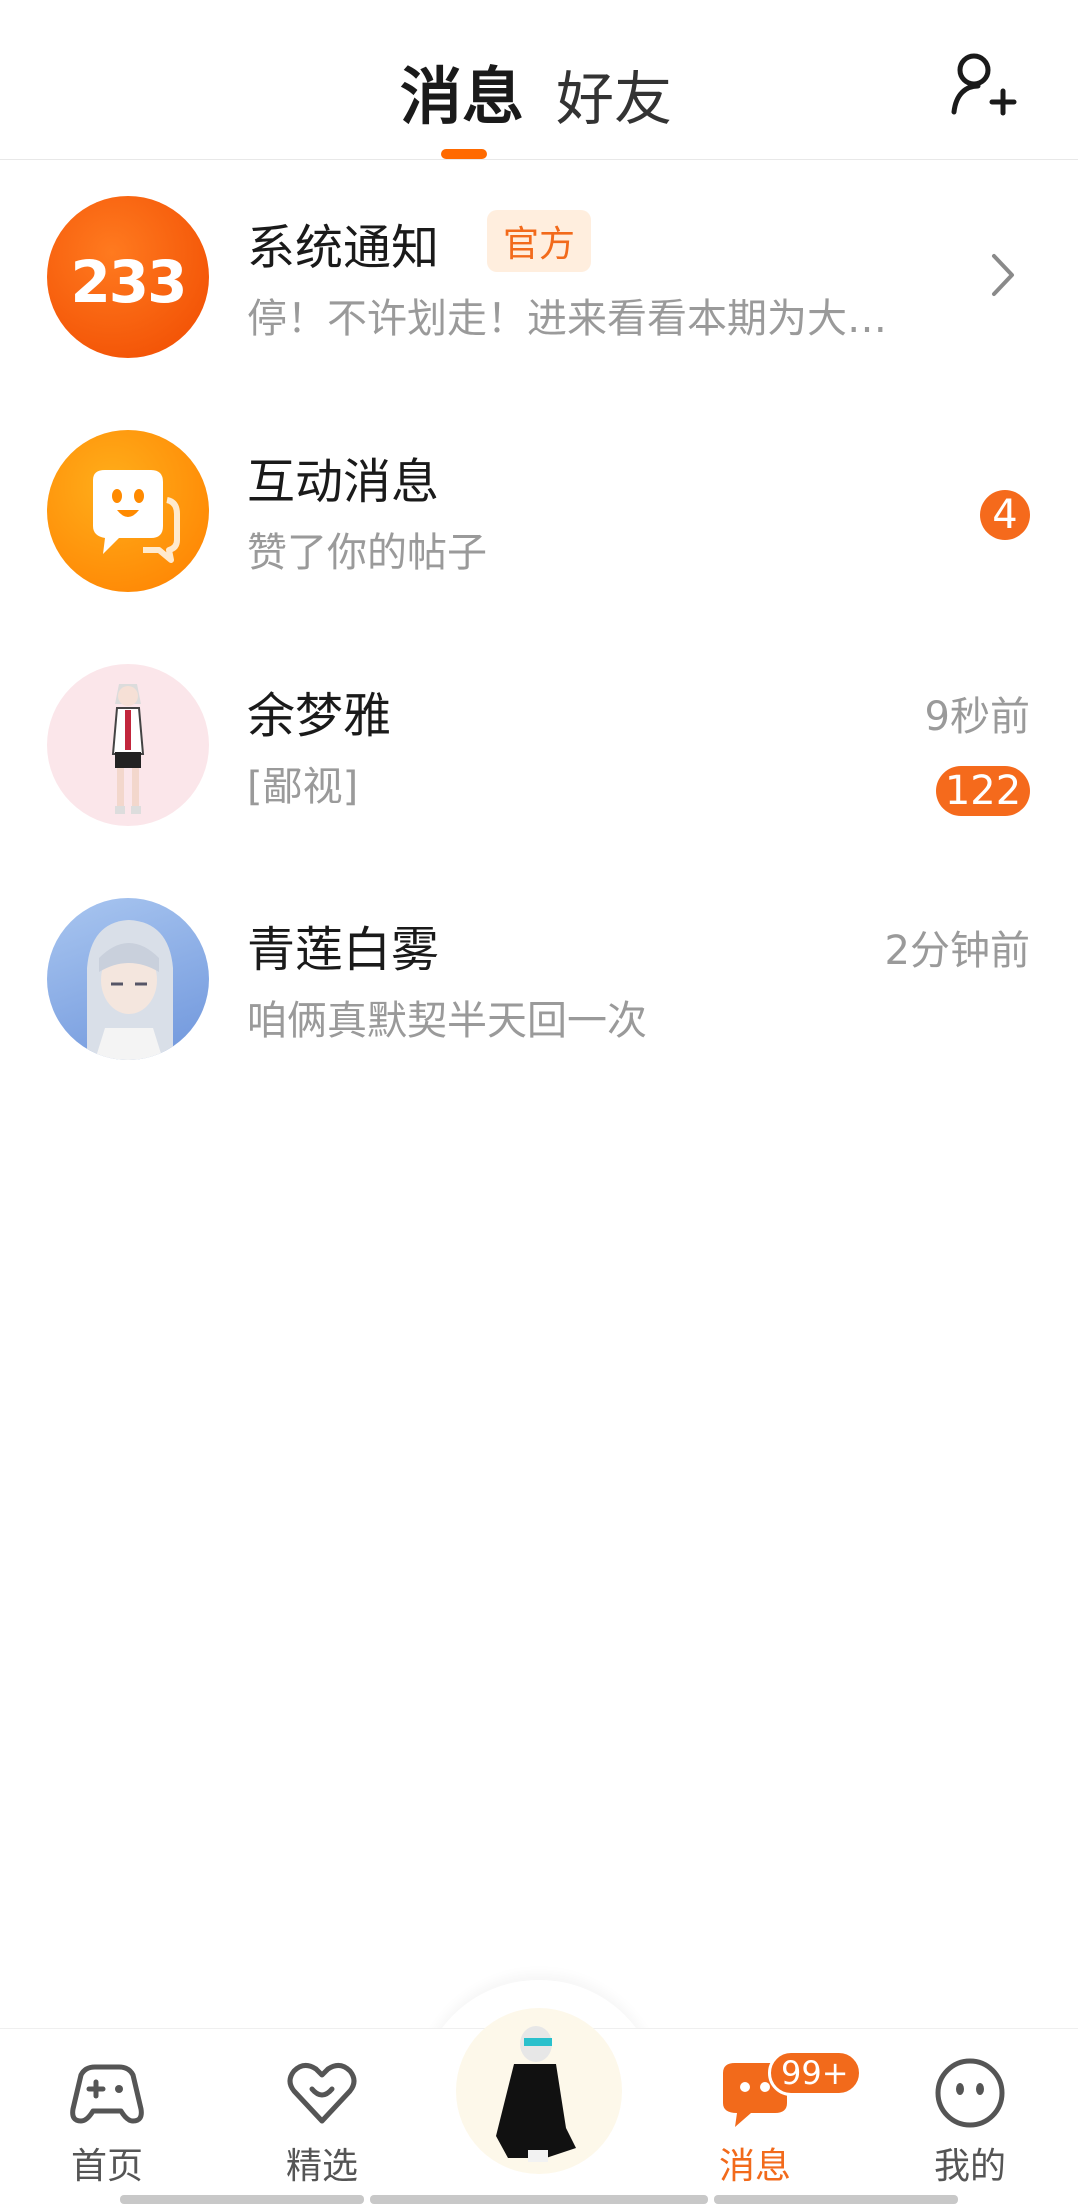  I want to click on nav-profile: 我的, so click(970, 2121).